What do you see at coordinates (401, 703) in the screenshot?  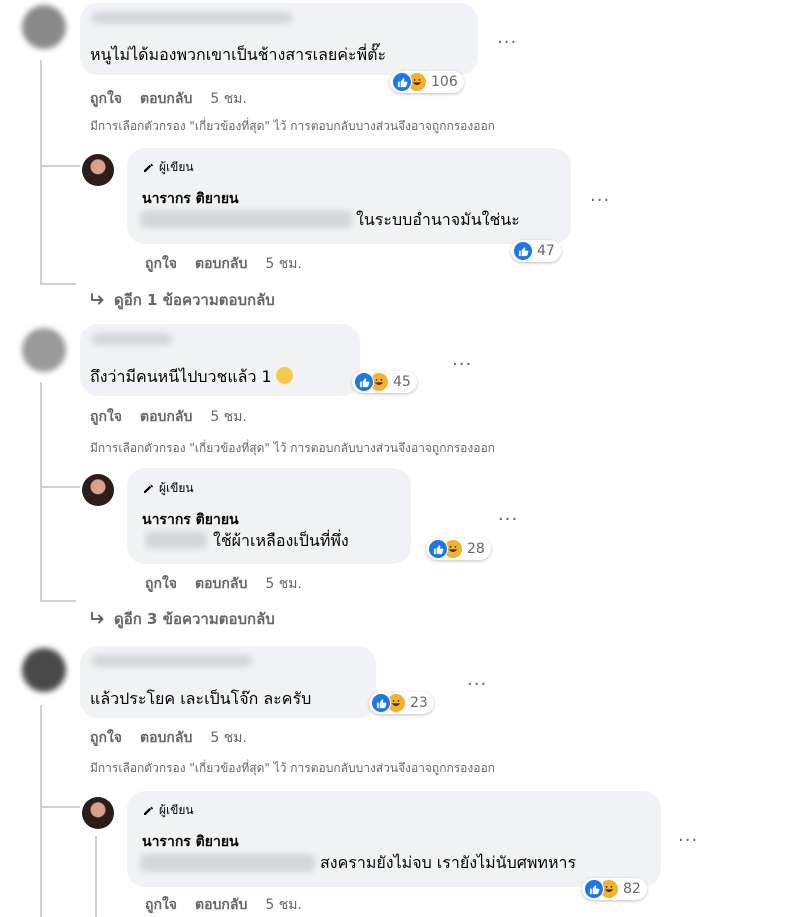 I see `reaction-summary: 23` at bounding box center [401, 703].